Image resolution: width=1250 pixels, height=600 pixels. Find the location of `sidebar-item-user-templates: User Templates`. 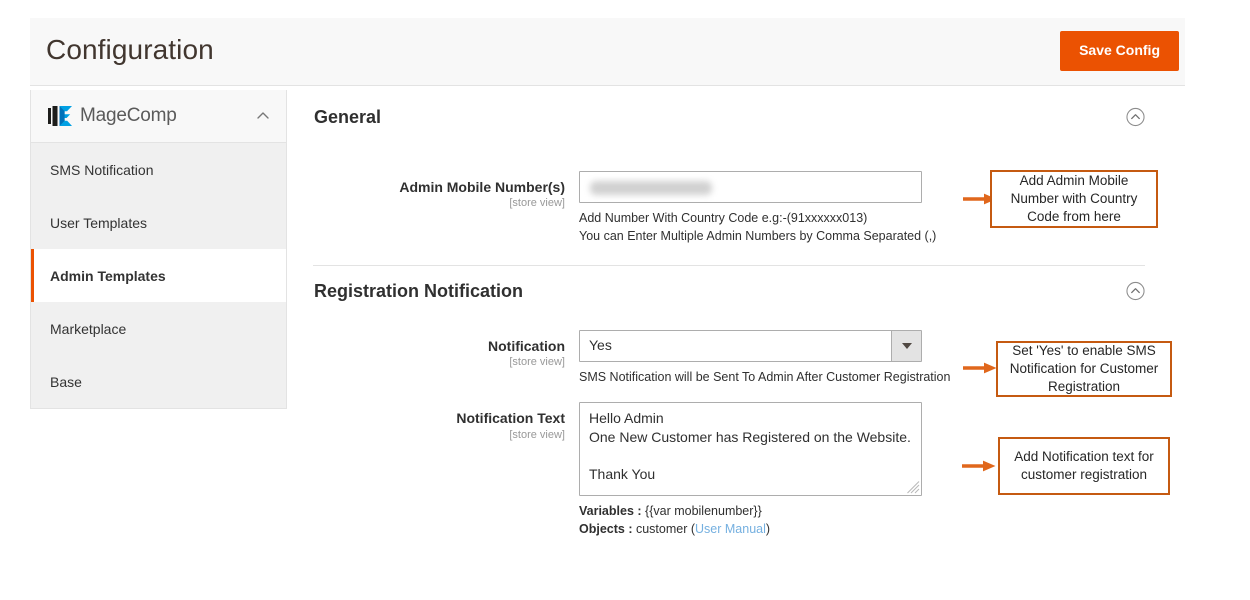

sidebar-item-user-templates: User Templates is located at coordinates (158, 222).